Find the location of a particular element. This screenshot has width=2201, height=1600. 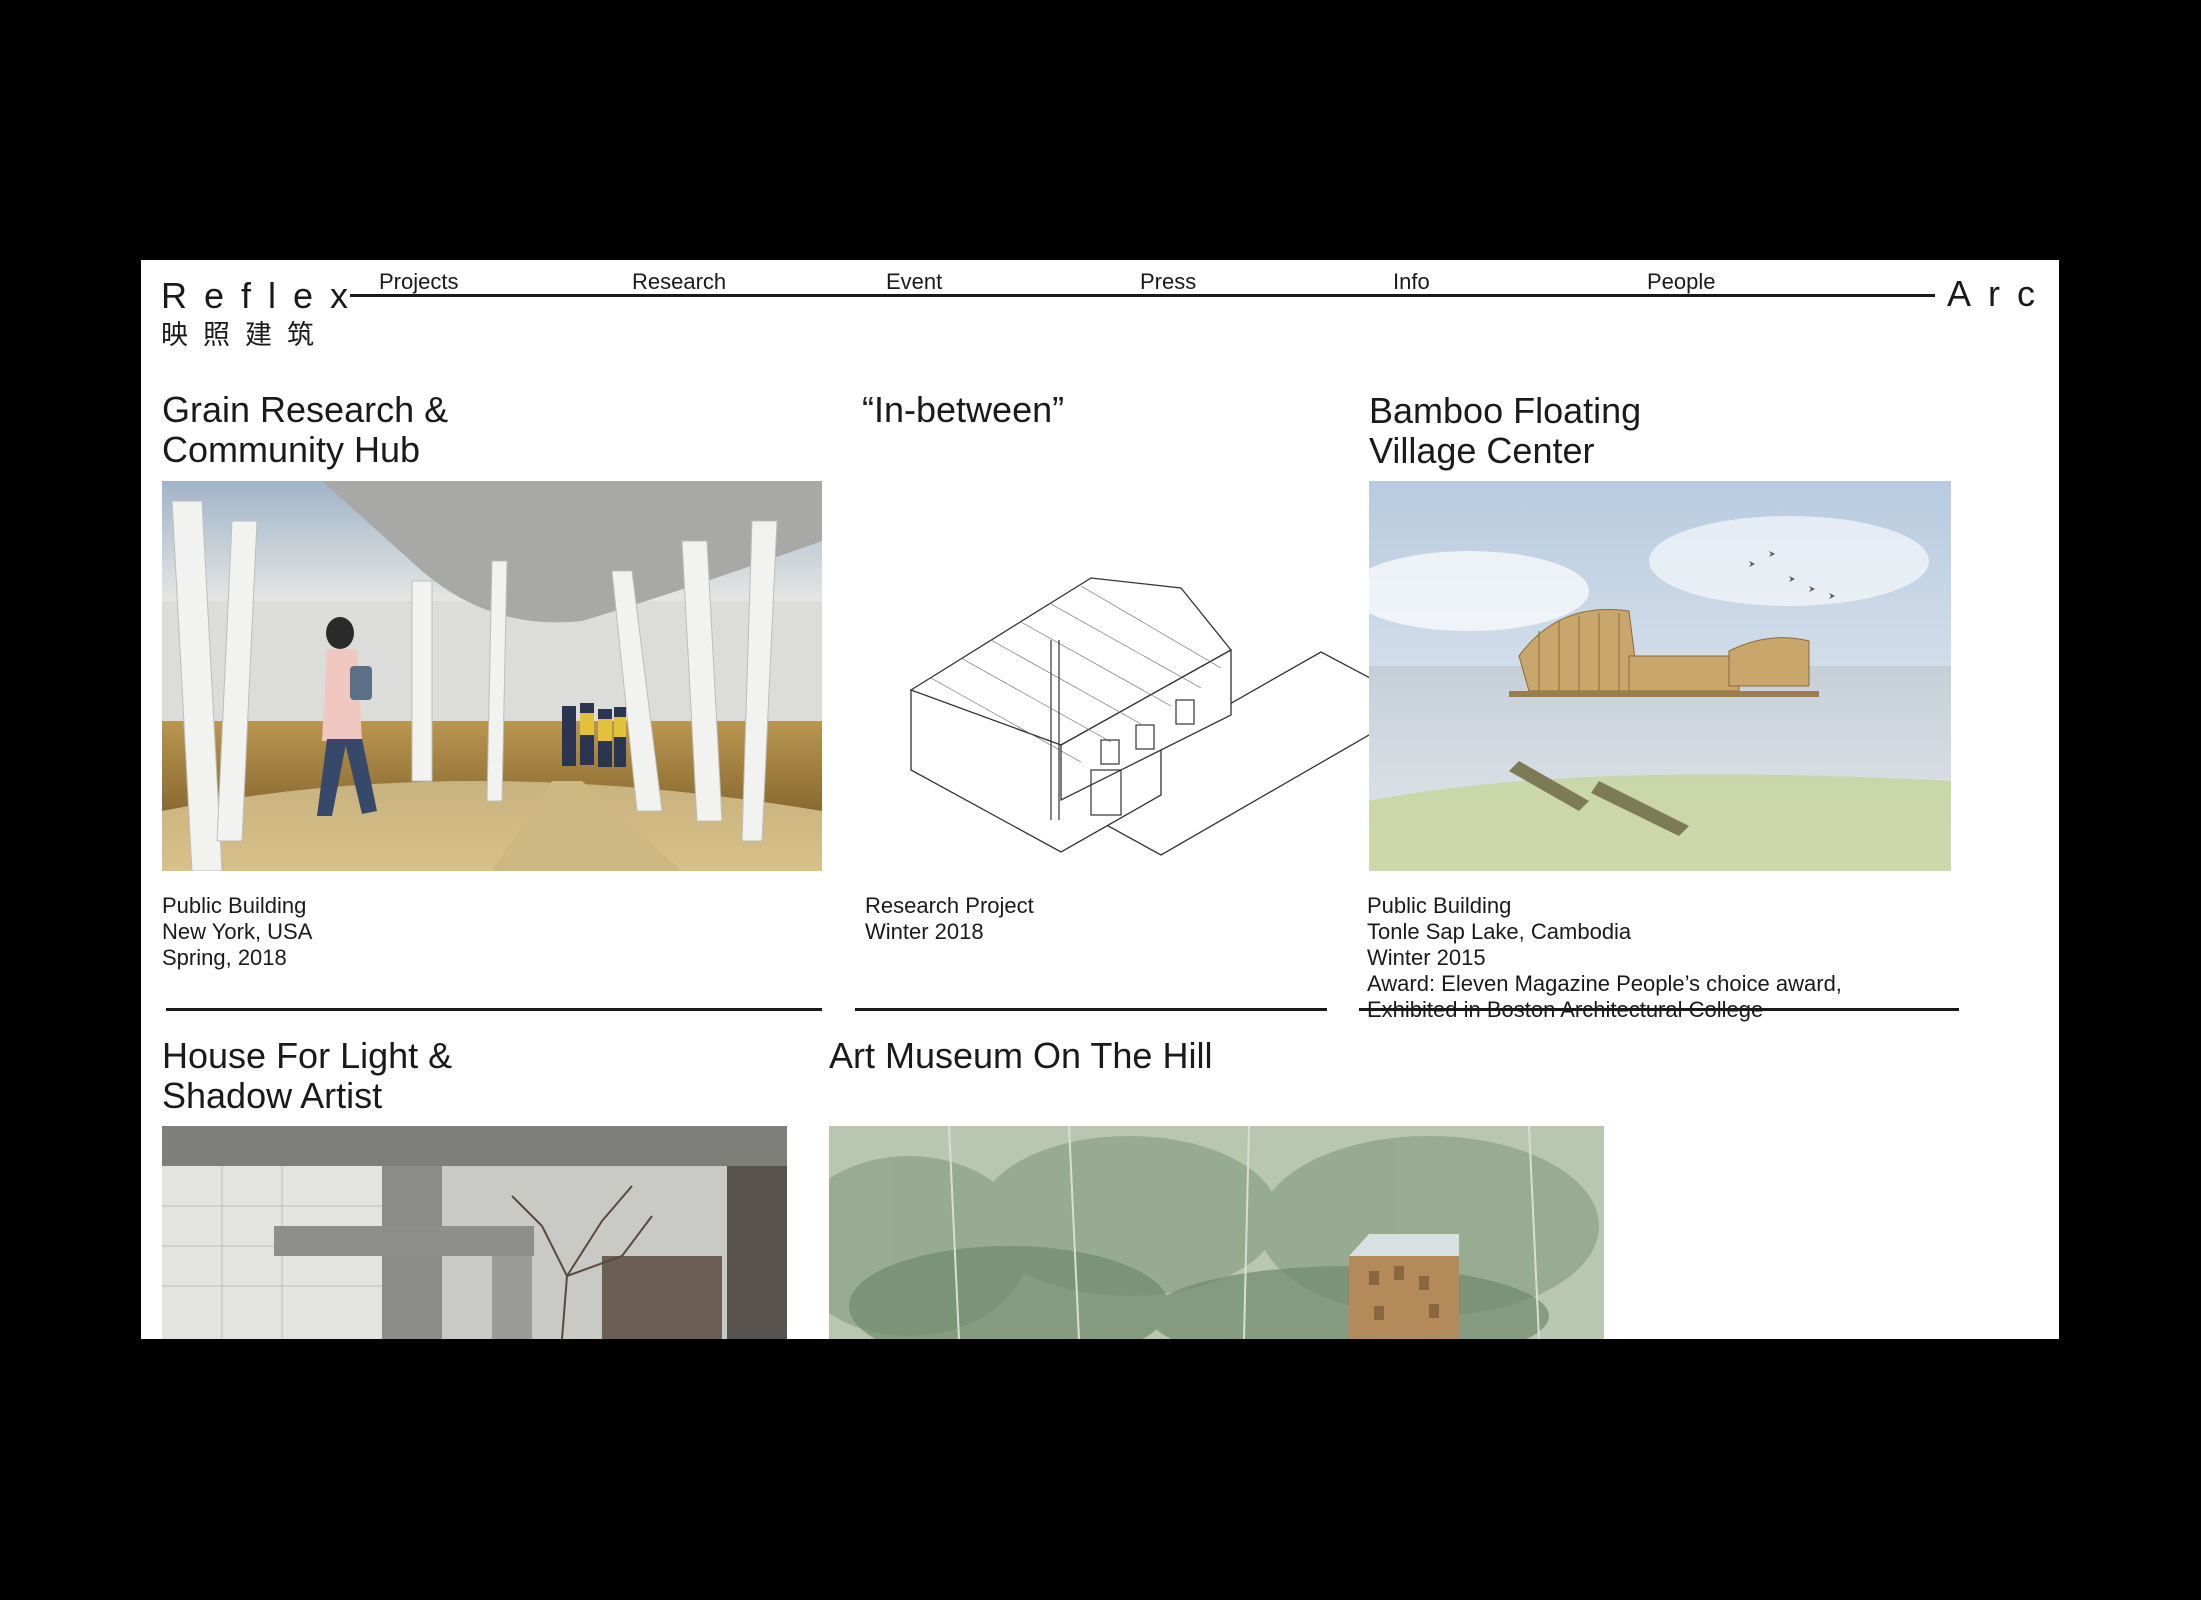

meta-location: Tonle Sap Lake, Cambodia is located at coordinates (1499, 931).